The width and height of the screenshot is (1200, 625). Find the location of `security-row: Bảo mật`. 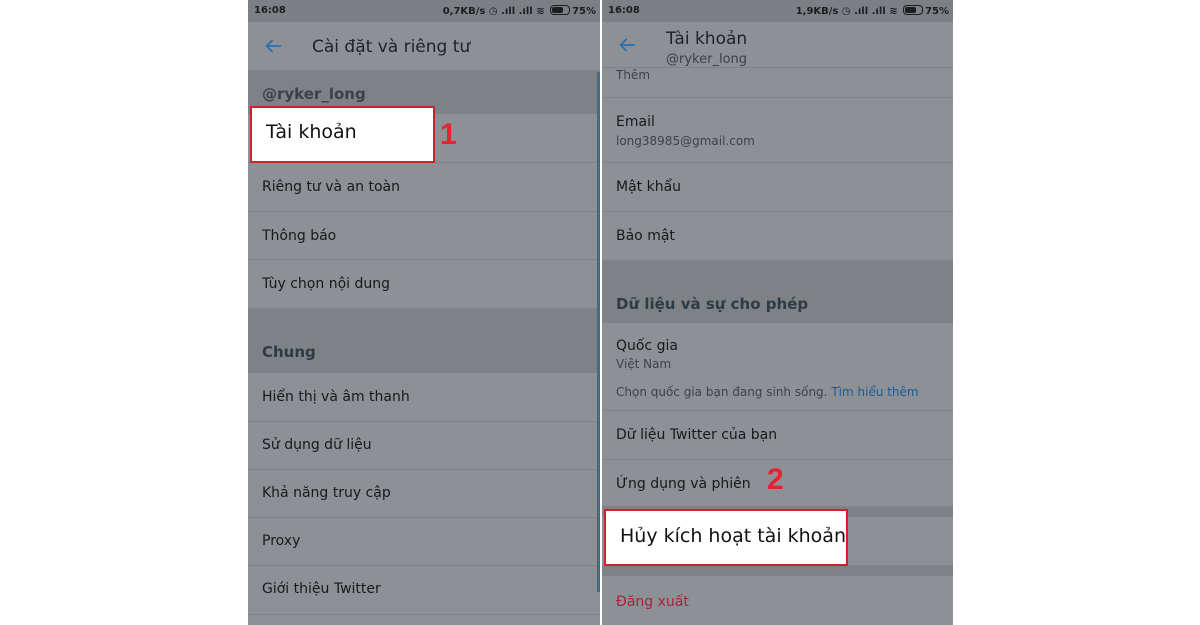

security-row: Bảo mật is located at coordinates (777, 236).